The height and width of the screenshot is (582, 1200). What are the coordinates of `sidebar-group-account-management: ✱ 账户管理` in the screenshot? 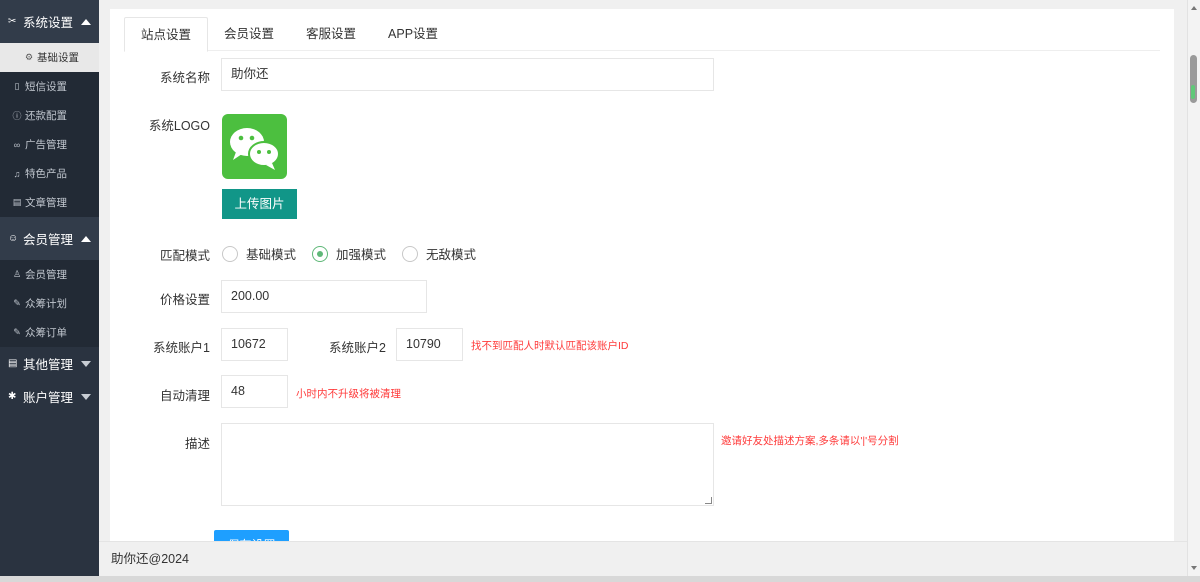 It's located at (49, 396).